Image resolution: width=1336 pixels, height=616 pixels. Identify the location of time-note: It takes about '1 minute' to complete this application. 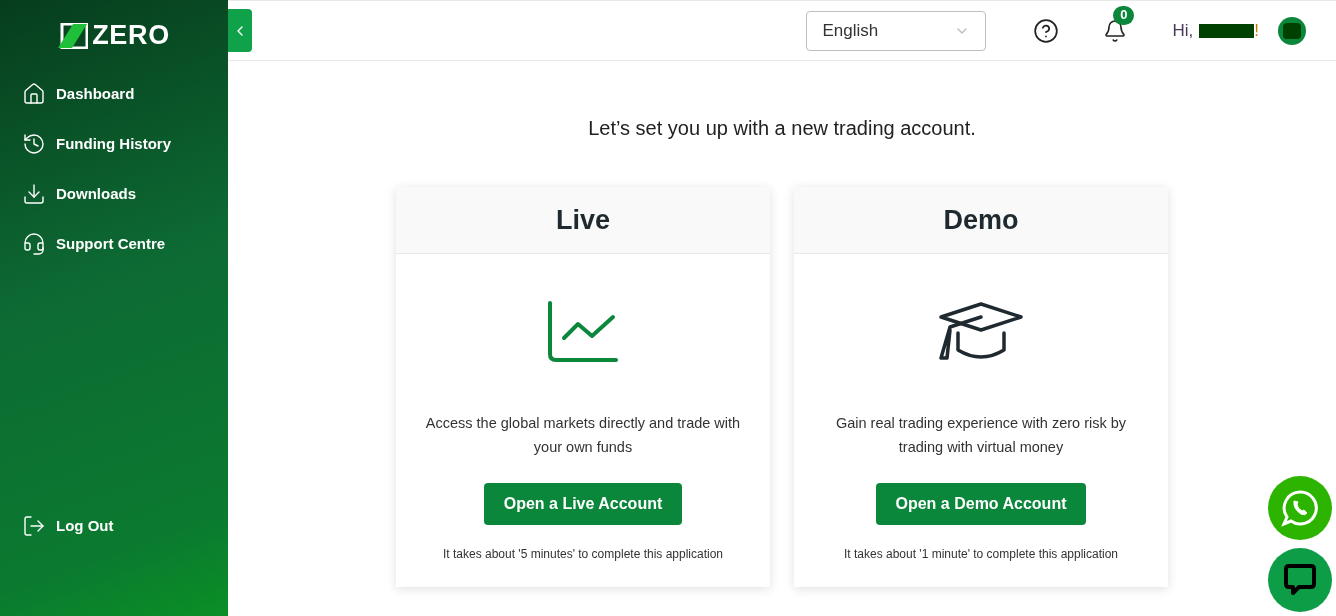
(981, 554).